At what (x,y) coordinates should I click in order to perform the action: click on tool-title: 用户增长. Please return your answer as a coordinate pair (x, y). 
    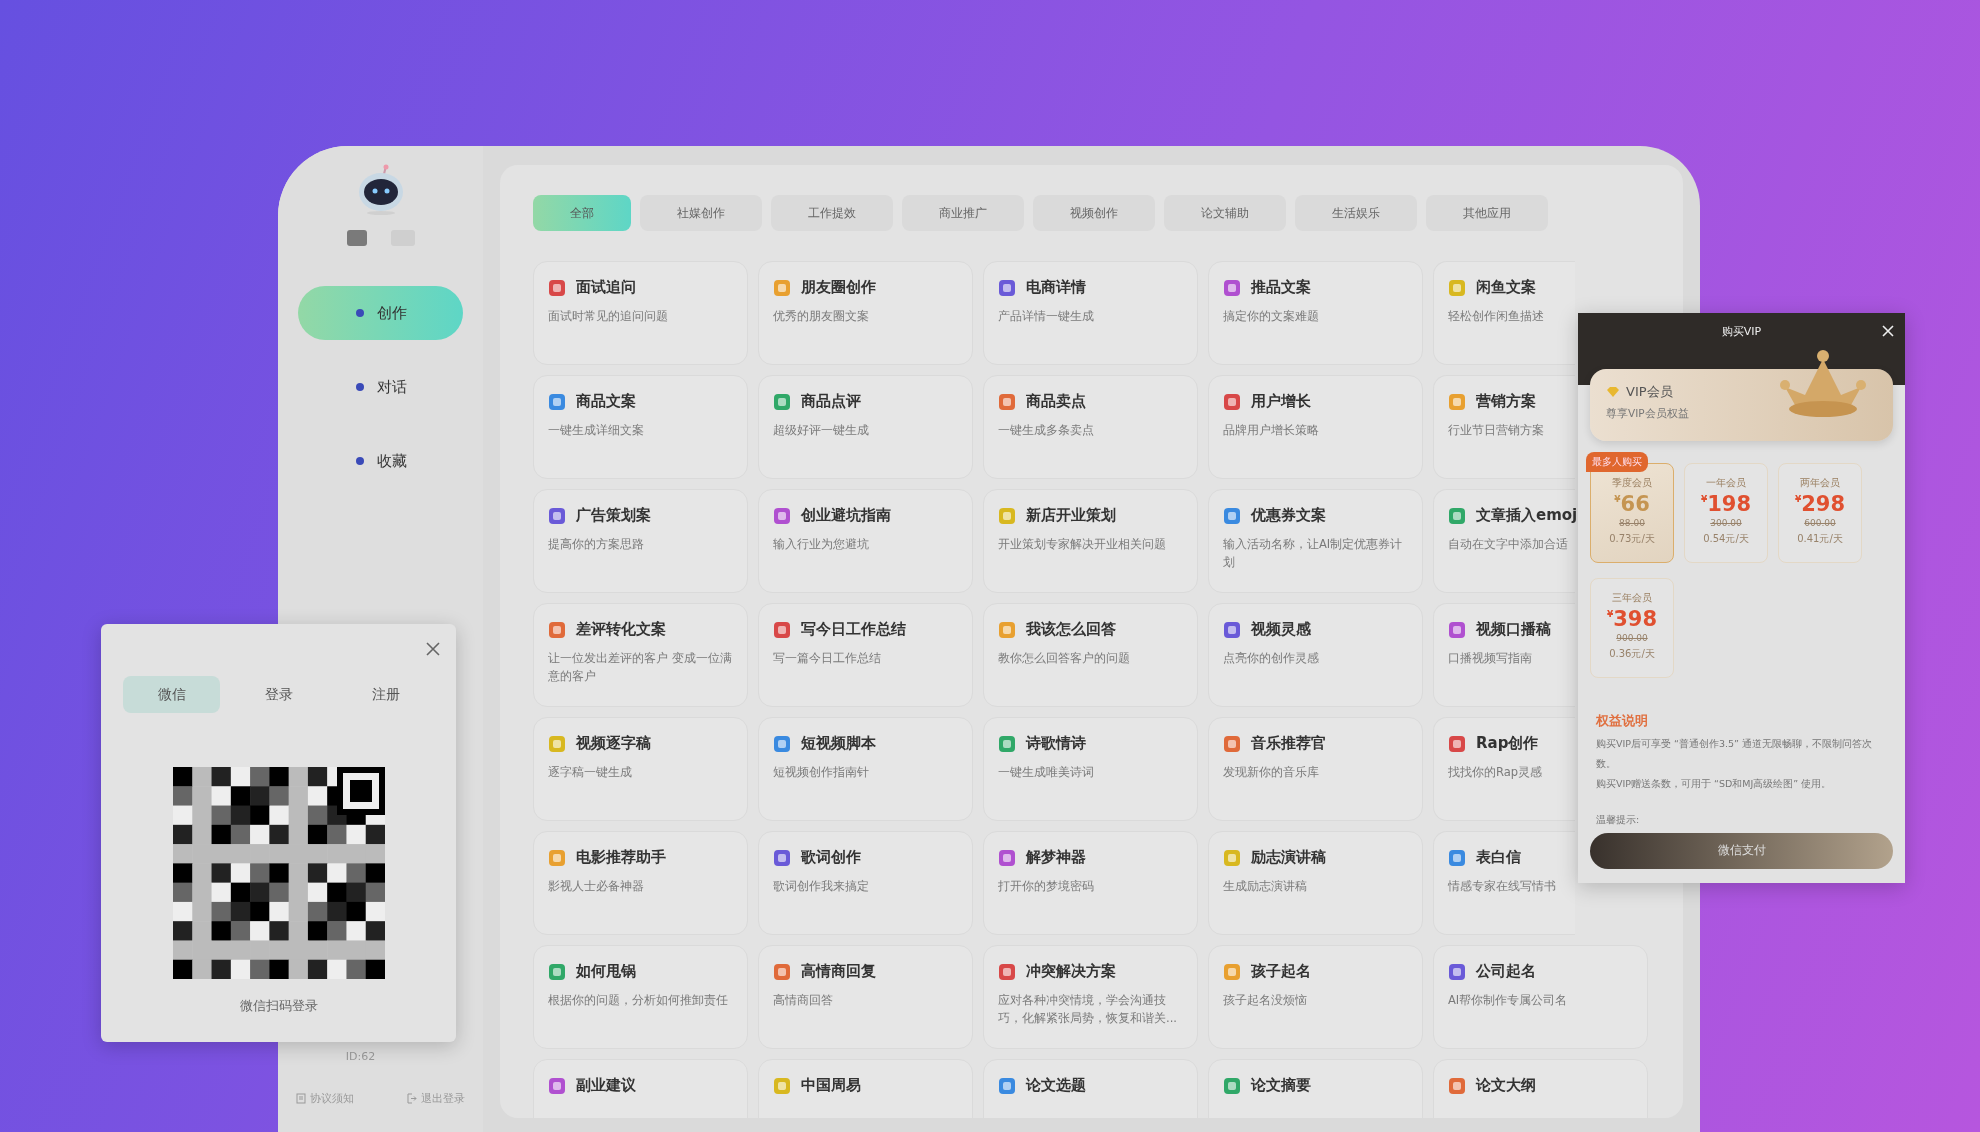
    Looking at the image, I should click on (1281, 401).